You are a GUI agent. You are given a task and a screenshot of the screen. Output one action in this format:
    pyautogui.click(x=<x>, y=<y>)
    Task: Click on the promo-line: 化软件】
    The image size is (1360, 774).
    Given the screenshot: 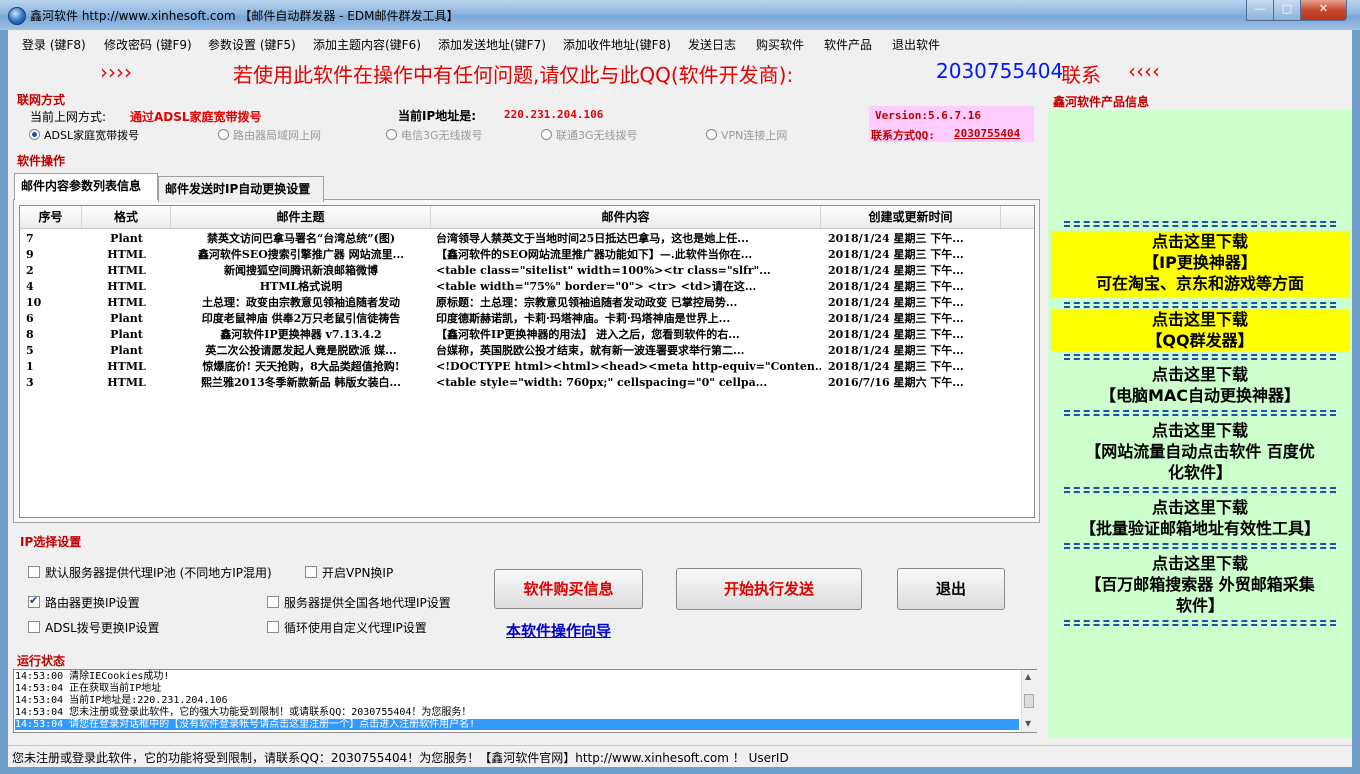 What is the action you would take?
    pyautogui.click(x=1199, y=472)
    